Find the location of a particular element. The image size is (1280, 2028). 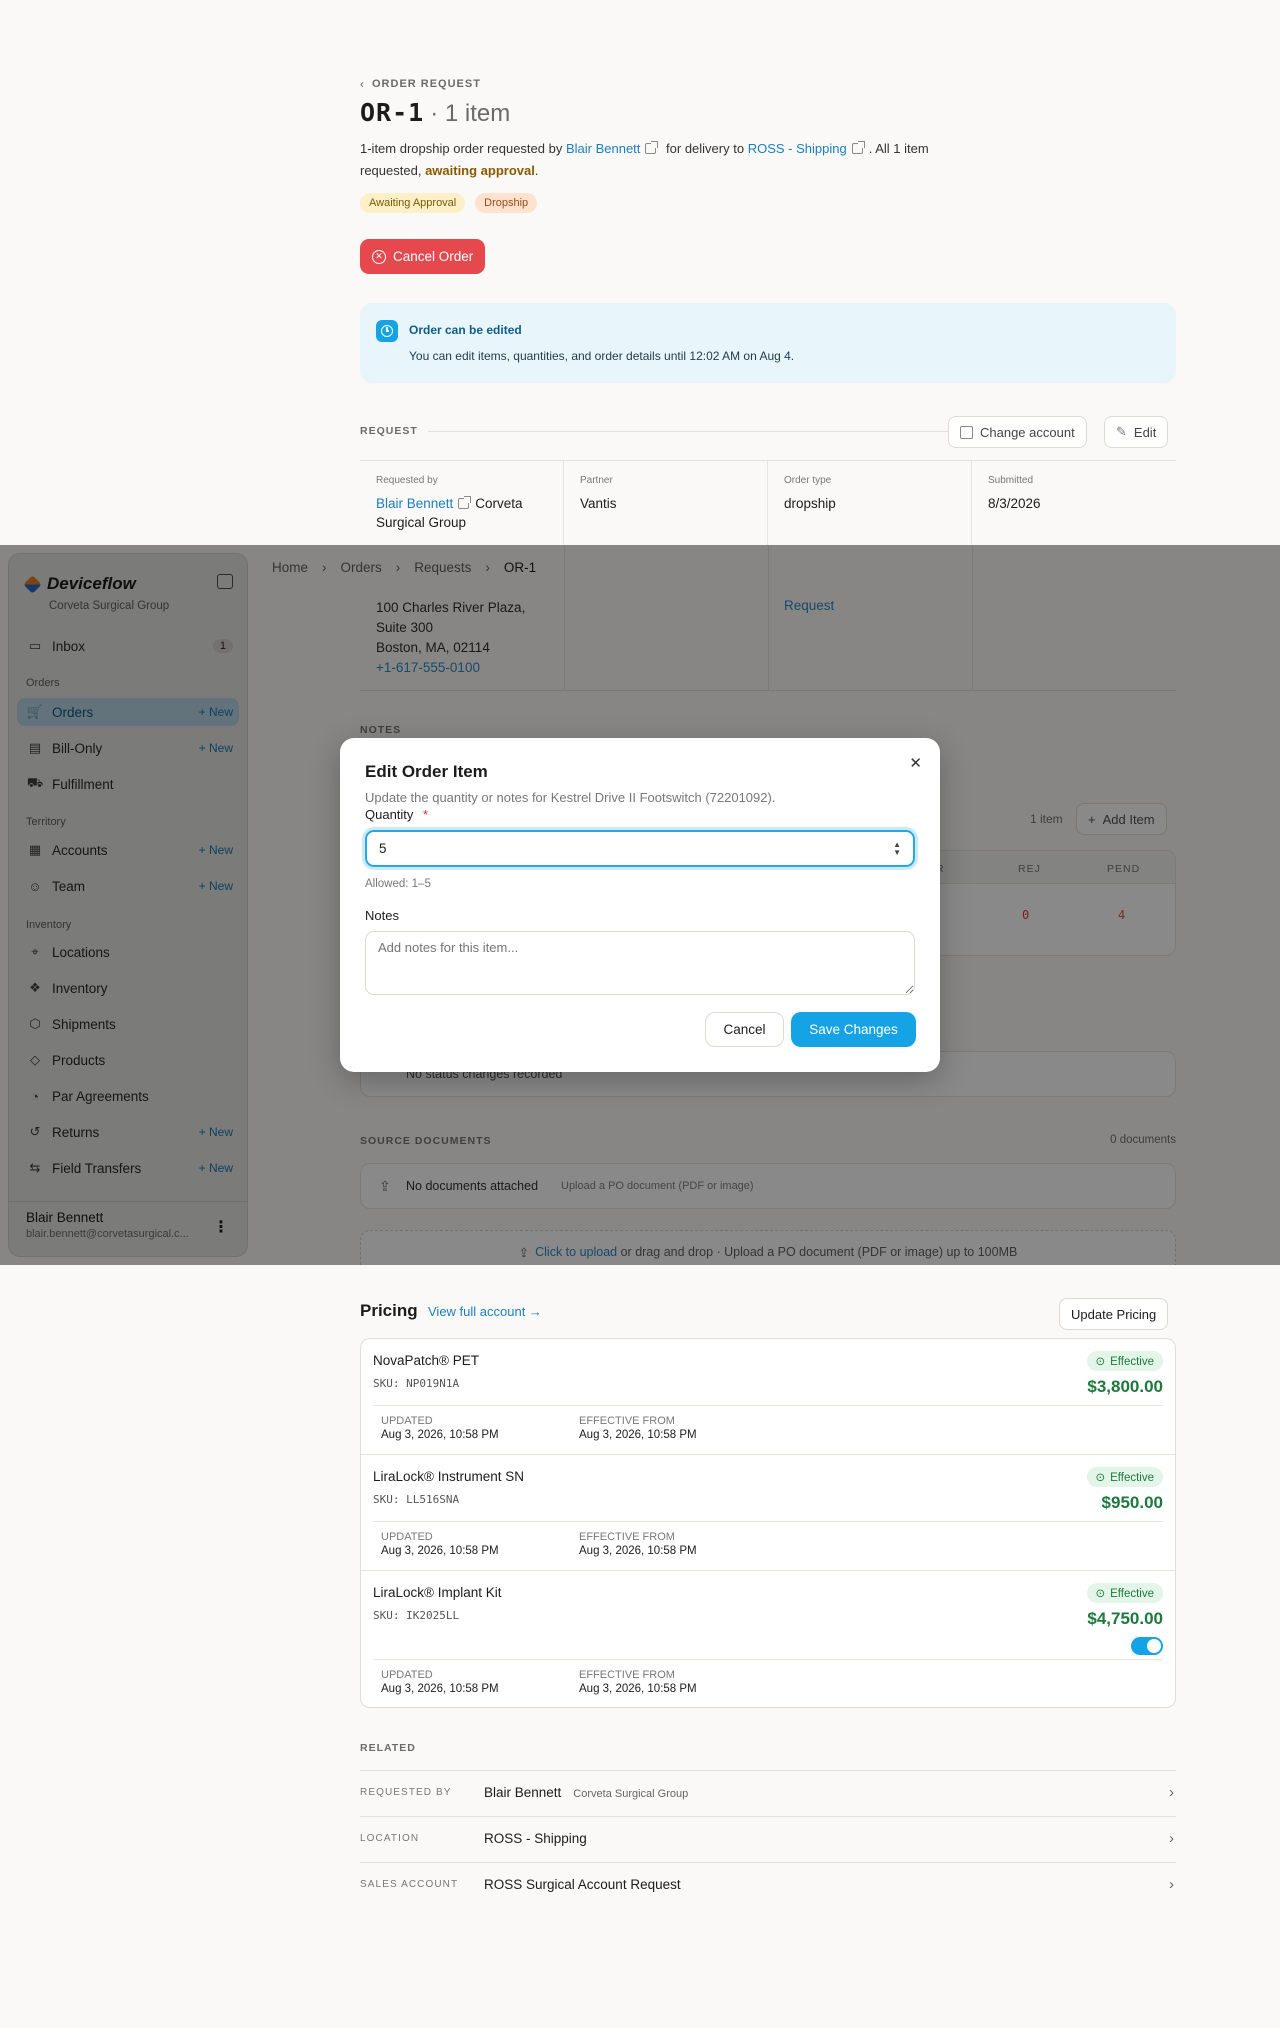

cancel-order-button: ✕ Cancel Order is located at coordinates (423, 256).